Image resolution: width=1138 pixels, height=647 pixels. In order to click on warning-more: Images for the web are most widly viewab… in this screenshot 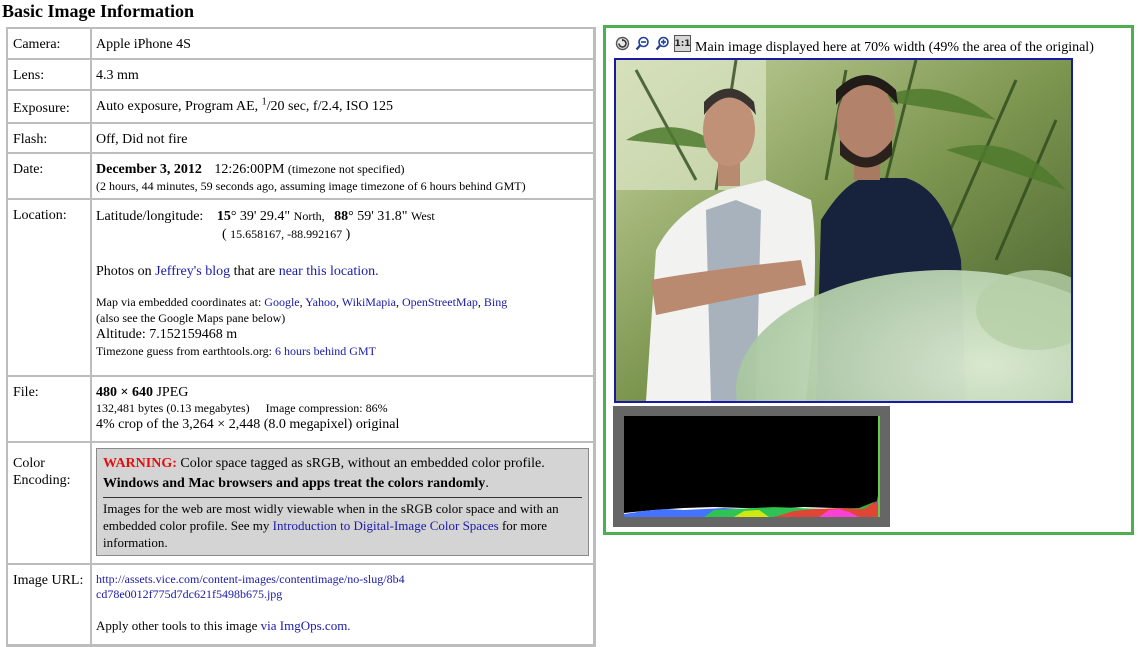, I will do `click(342, 525)`.